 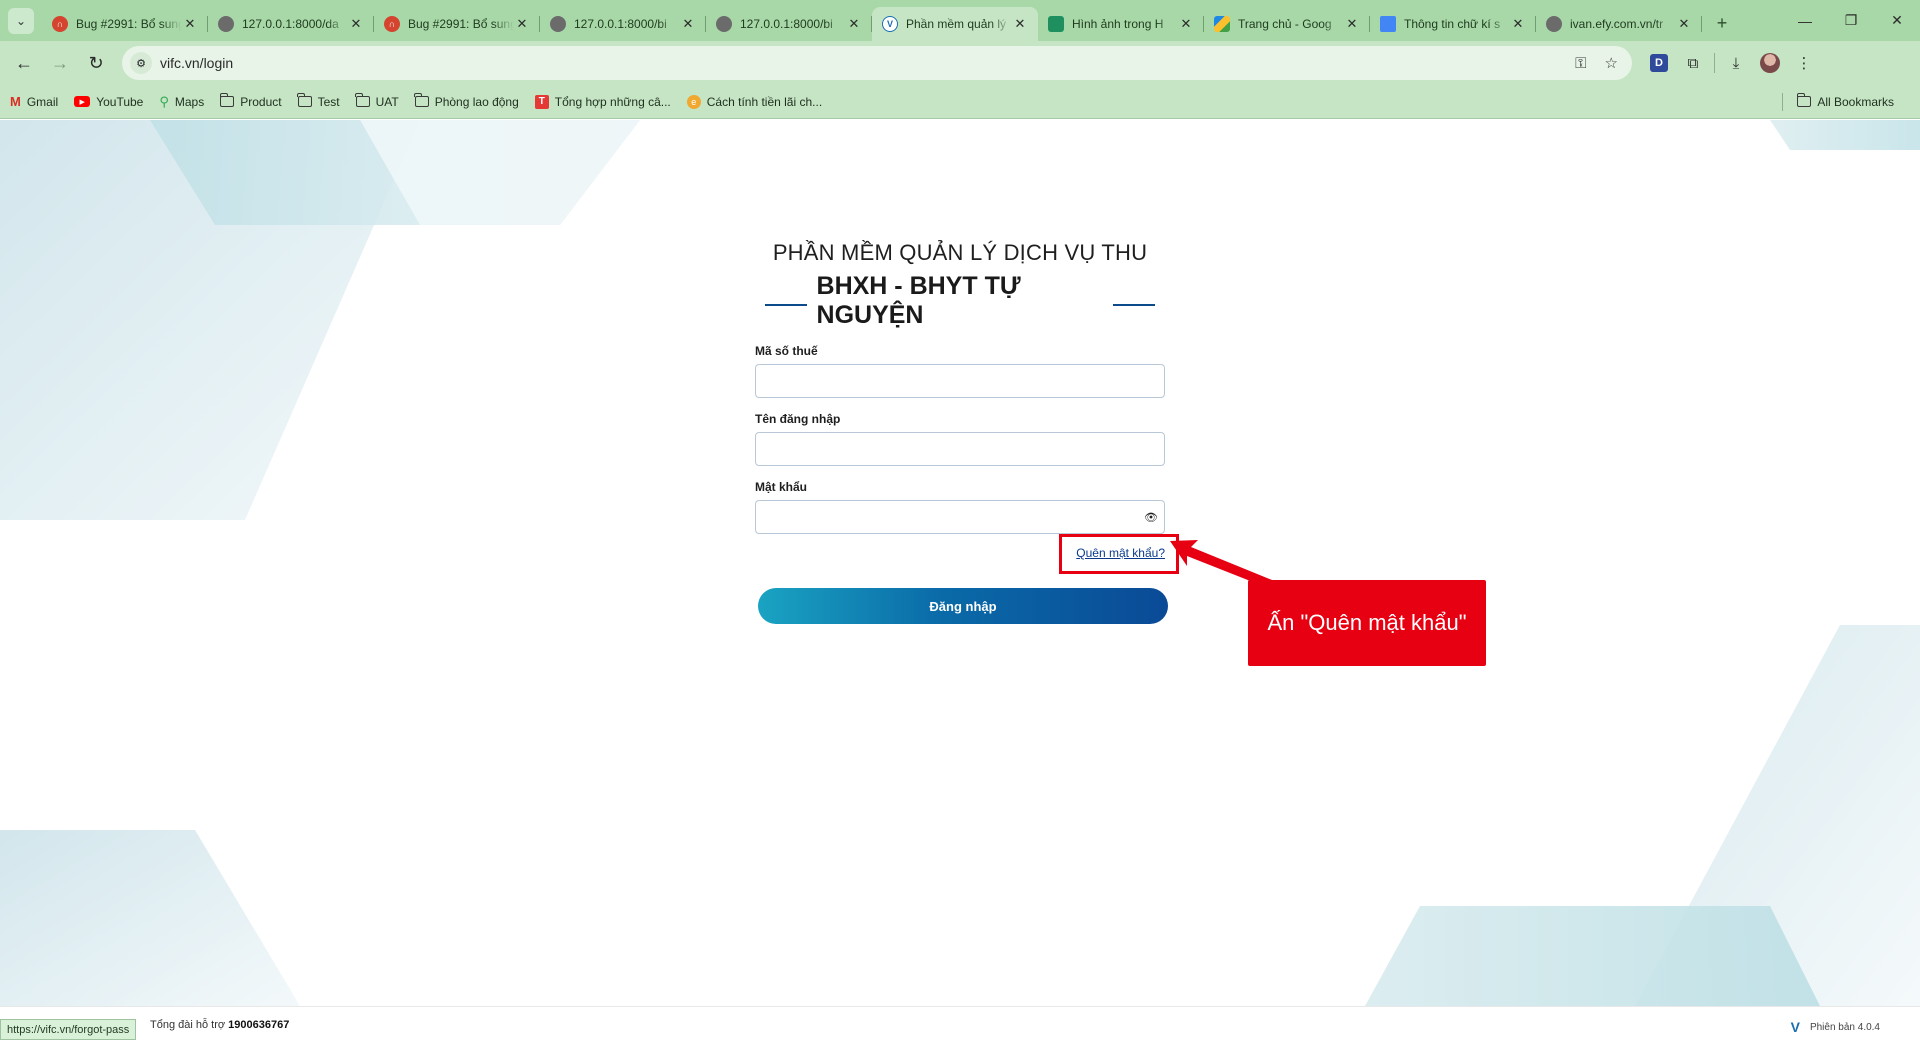 What do you see at coordinates (1367, 623) in the screenshot?
I see `annotation-callout: Ấn "Quên mật khẩu"` at bounding box center [1367, 623].